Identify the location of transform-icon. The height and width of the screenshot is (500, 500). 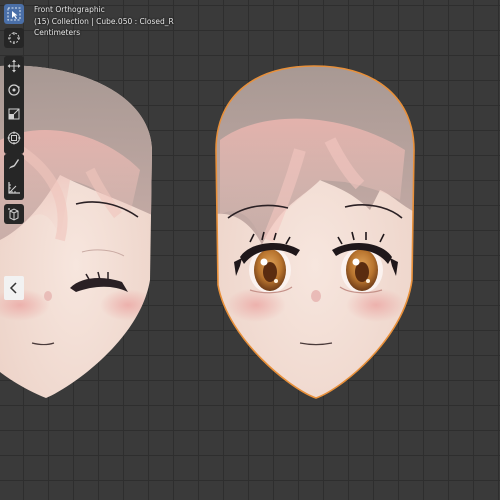
(14, 138).